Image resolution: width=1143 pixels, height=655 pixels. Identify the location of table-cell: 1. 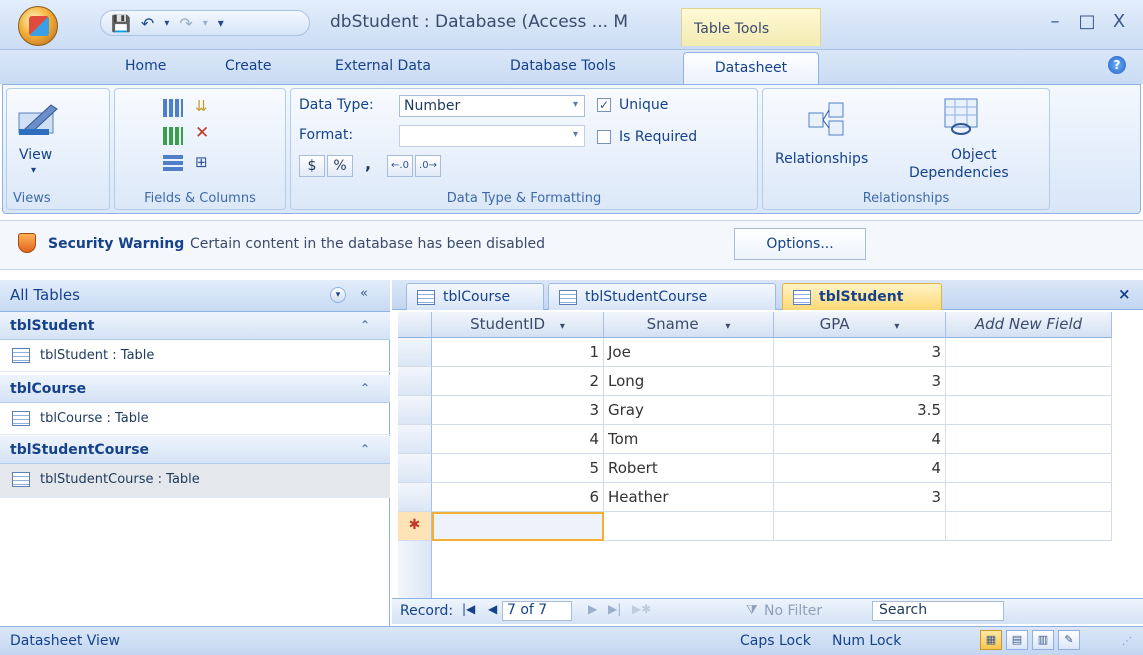
(518, 352).